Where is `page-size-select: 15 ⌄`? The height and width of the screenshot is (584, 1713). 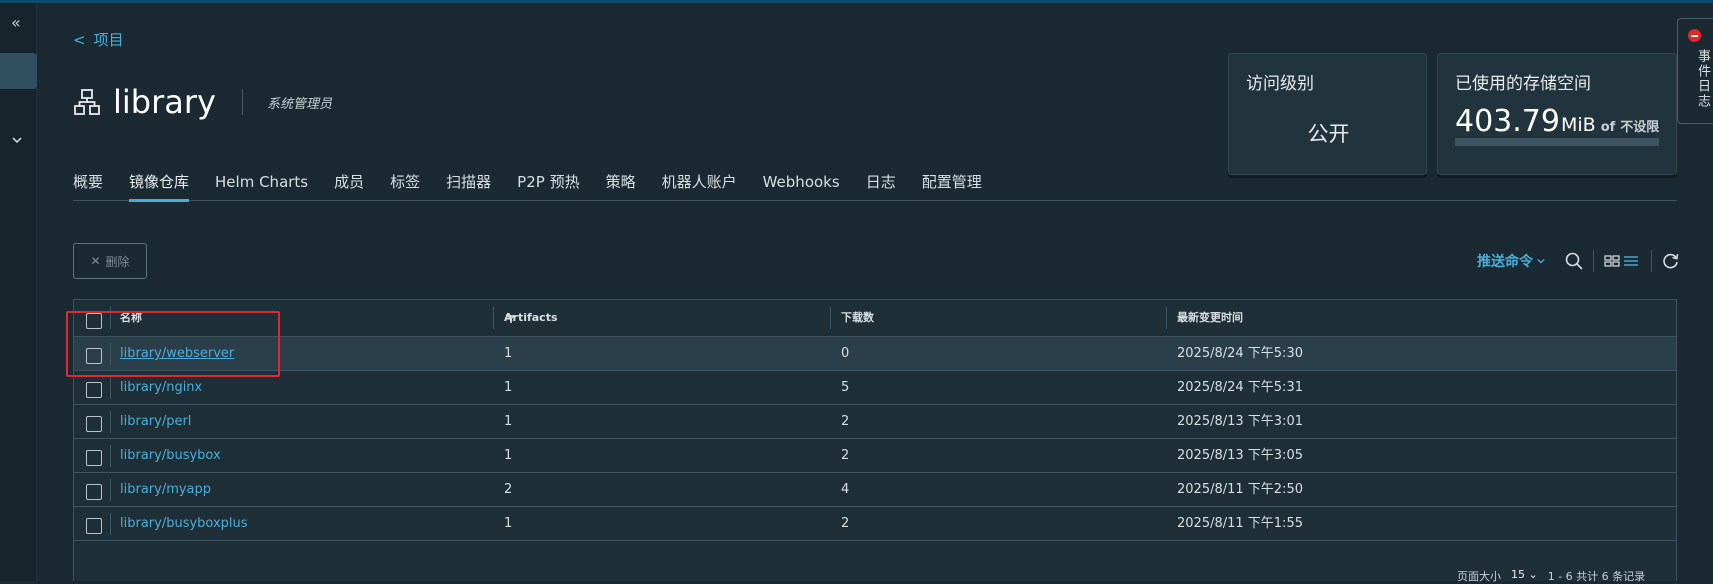 page-size-select: 15 ⌄ is located at coordinates (1524, 576).